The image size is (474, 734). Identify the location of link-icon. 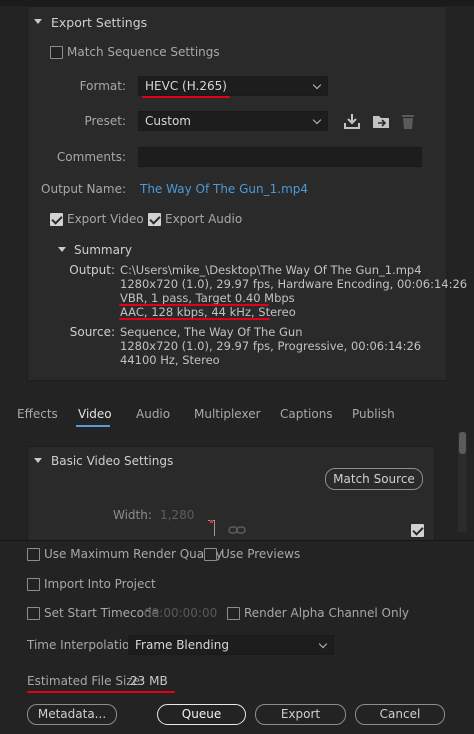
(237, 530).